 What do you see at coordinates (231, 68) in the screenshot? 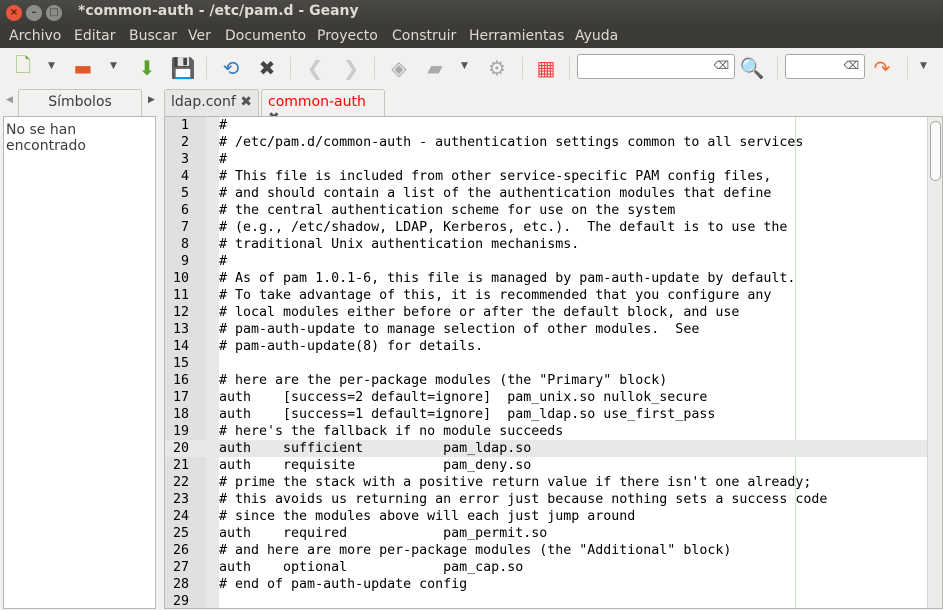
I see `revert-icon: ⟲` at bounding box center [231, 68].